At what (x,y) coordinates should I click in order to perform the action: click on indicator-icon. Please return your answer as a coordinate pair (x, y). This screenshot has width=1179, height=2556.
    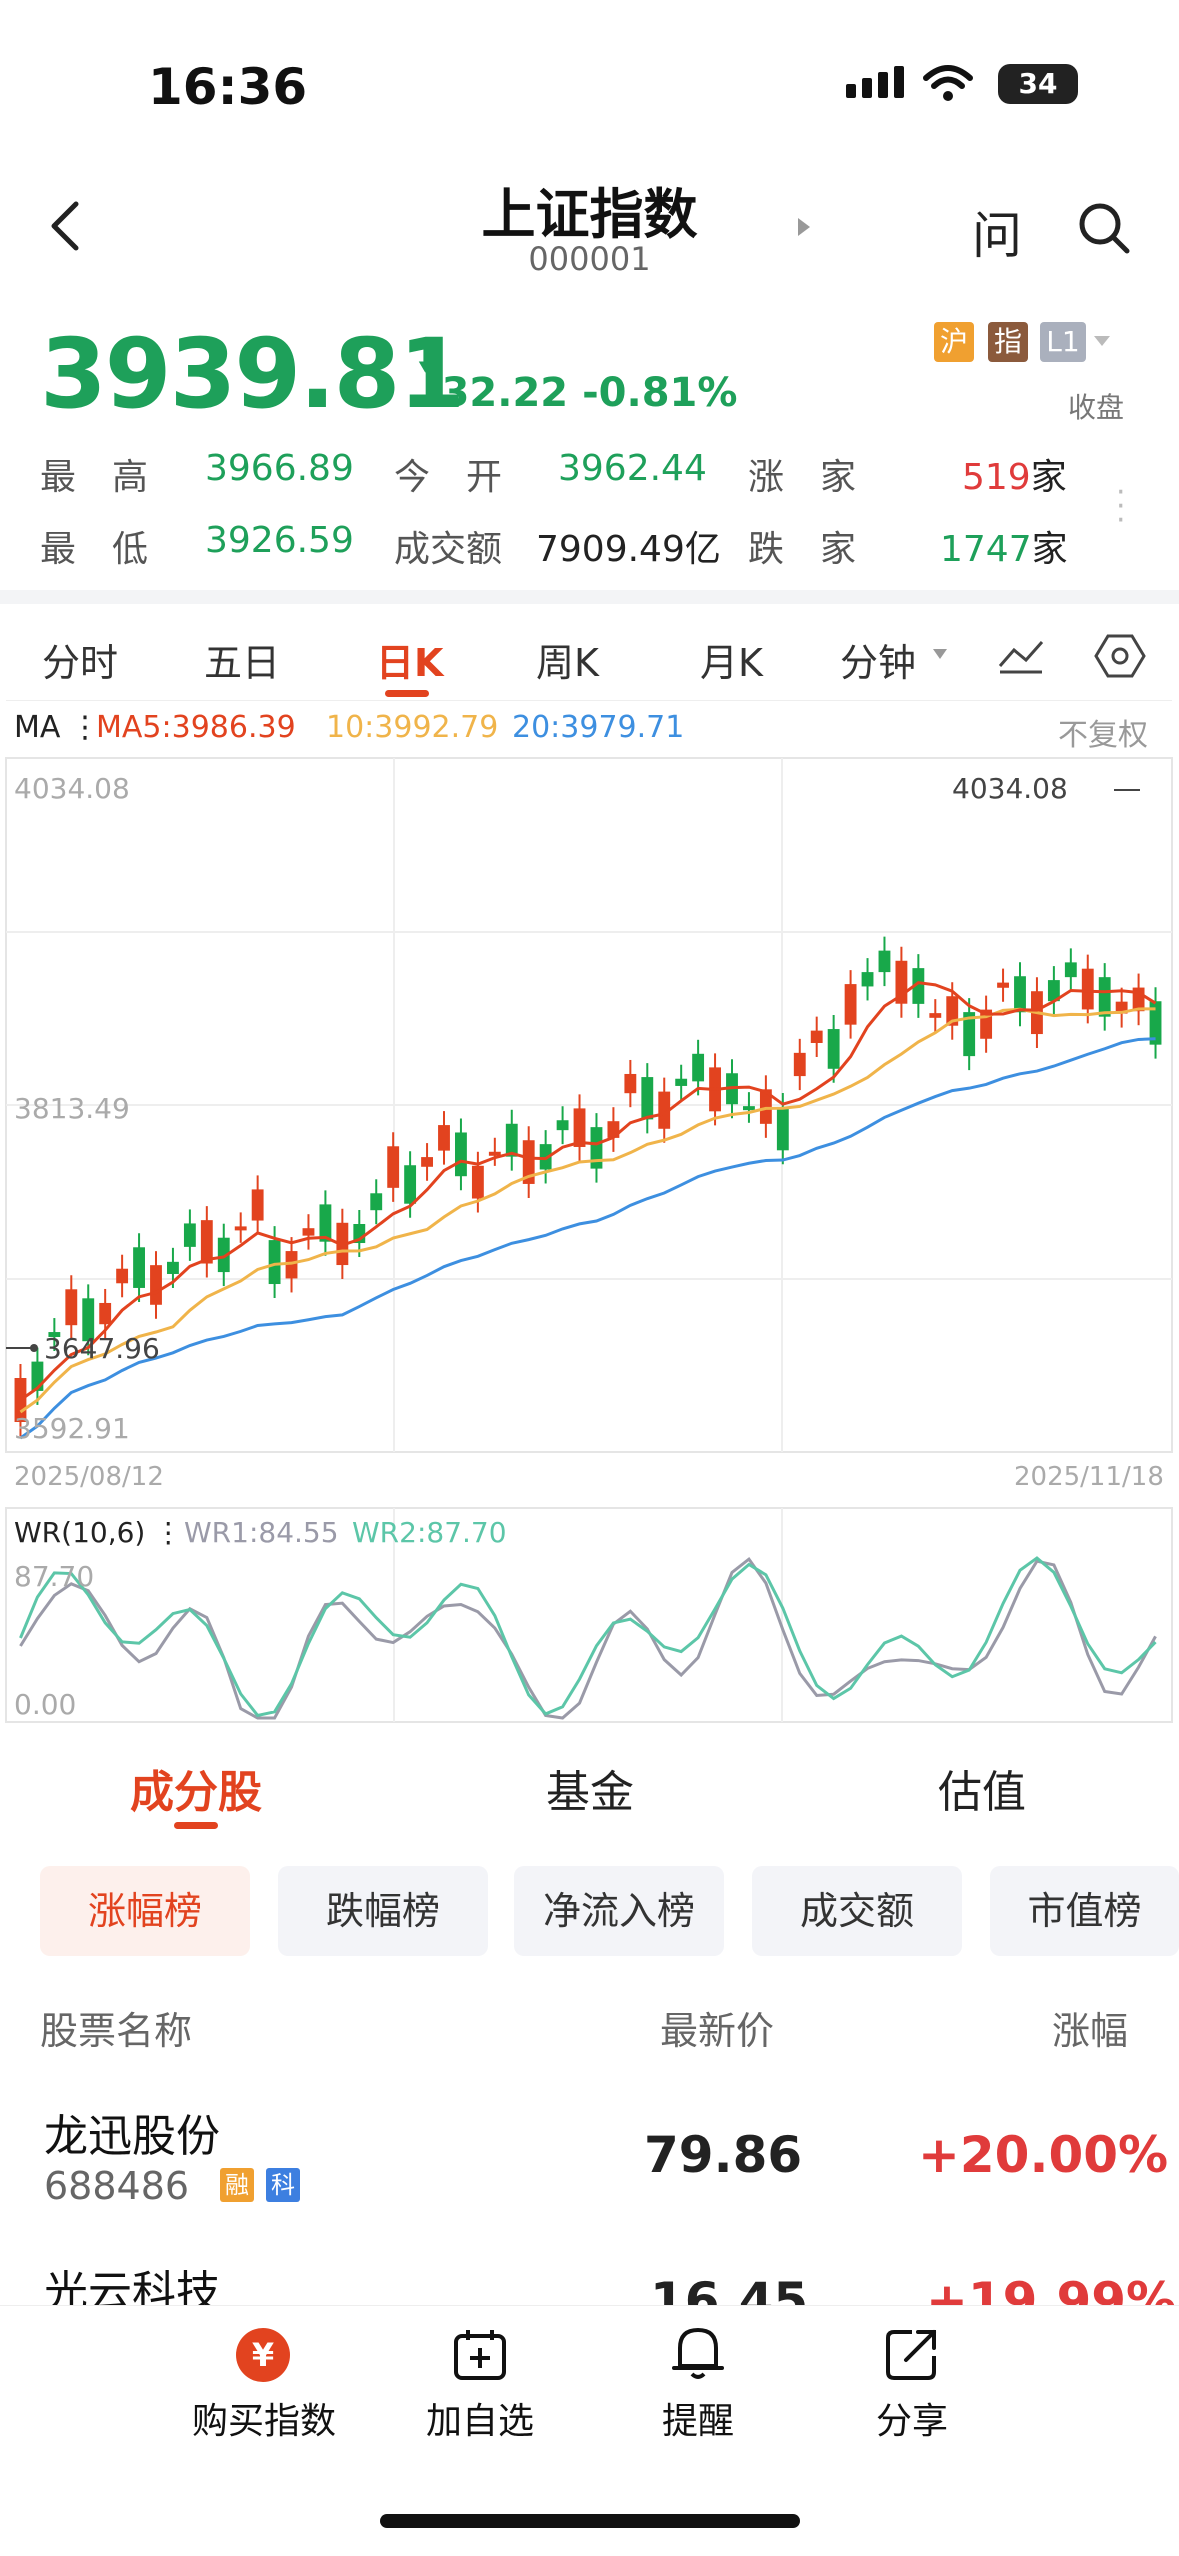
    Looking at the image, I should click on (1021, 656).